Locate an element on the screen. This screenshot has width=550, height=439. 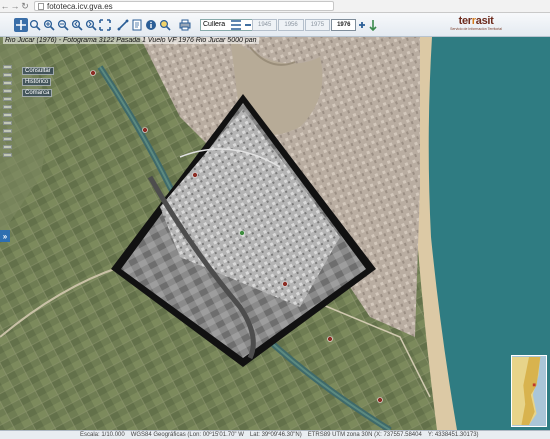
year-button: 1975 is located at coordinates (317, 24).